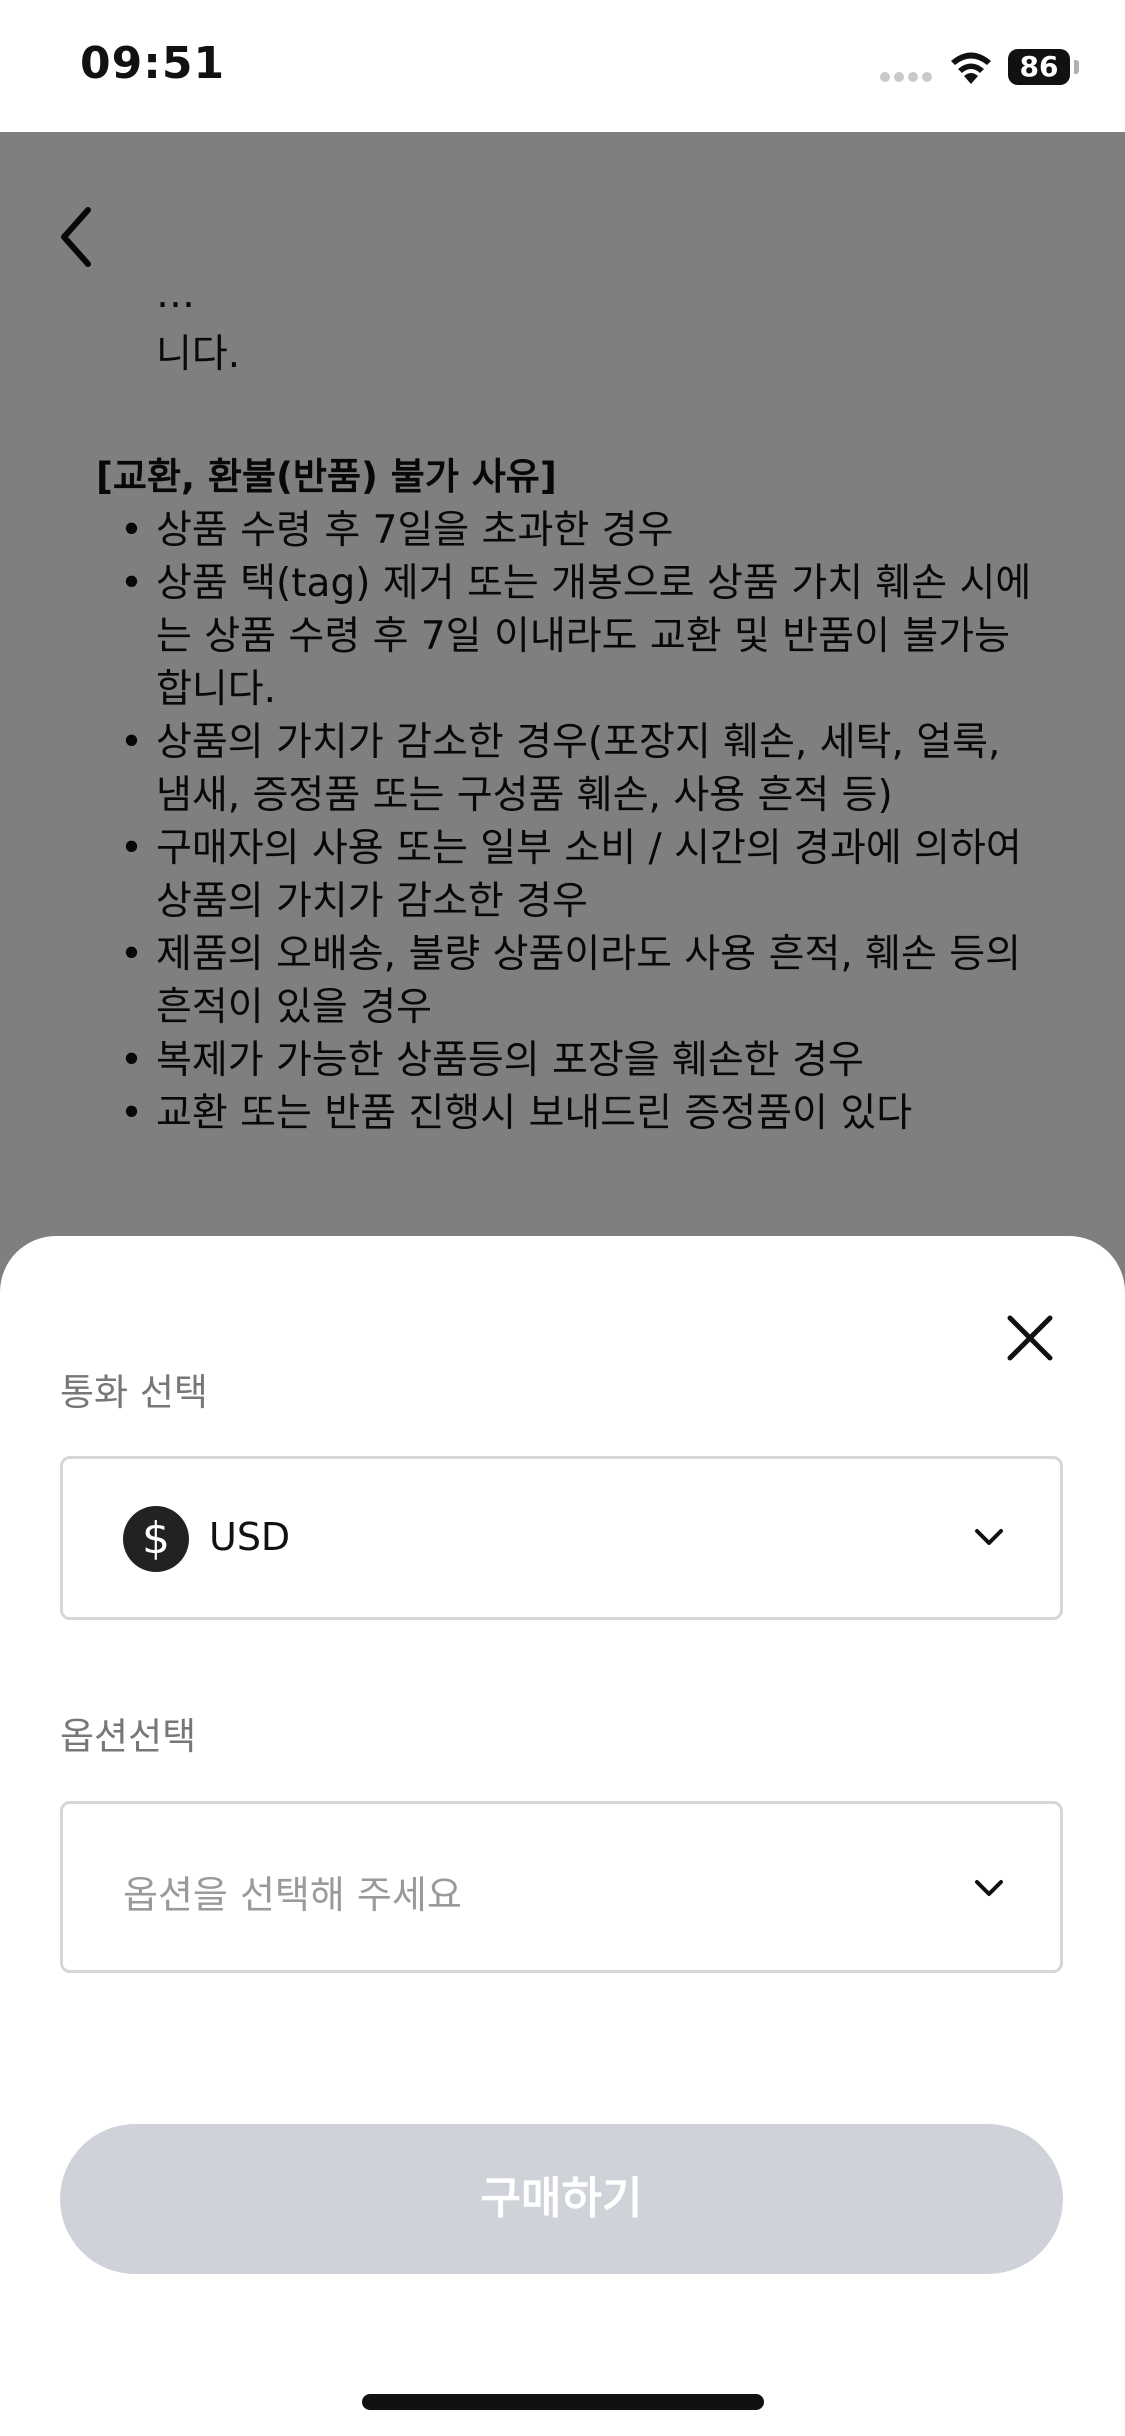  Describe the element at coordinates (1039, 67) in the screenshot. I see `battery-indicator: 86` at that location.